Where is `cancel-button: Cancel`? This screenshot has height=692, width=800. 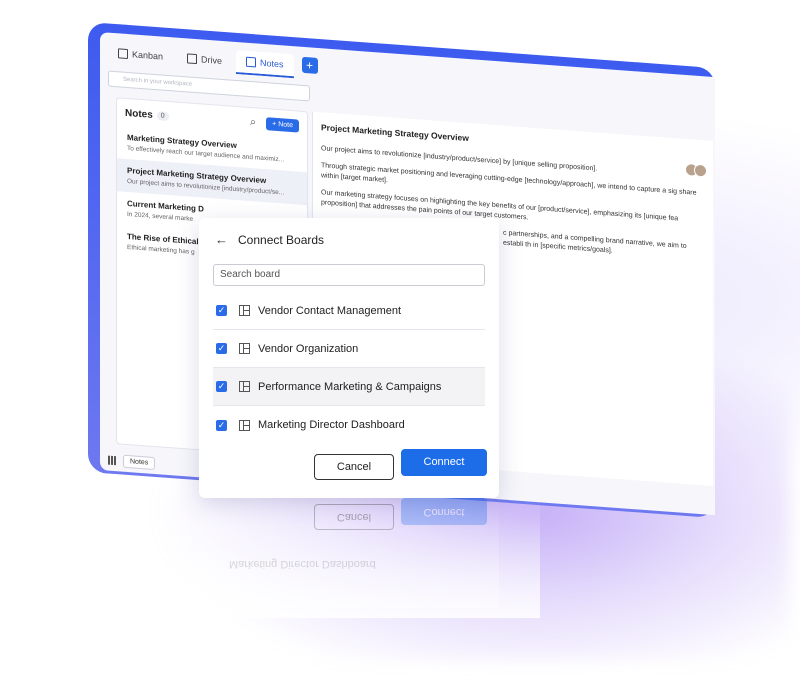 cancel-button: Cancel is located at coordinates (354, 467).